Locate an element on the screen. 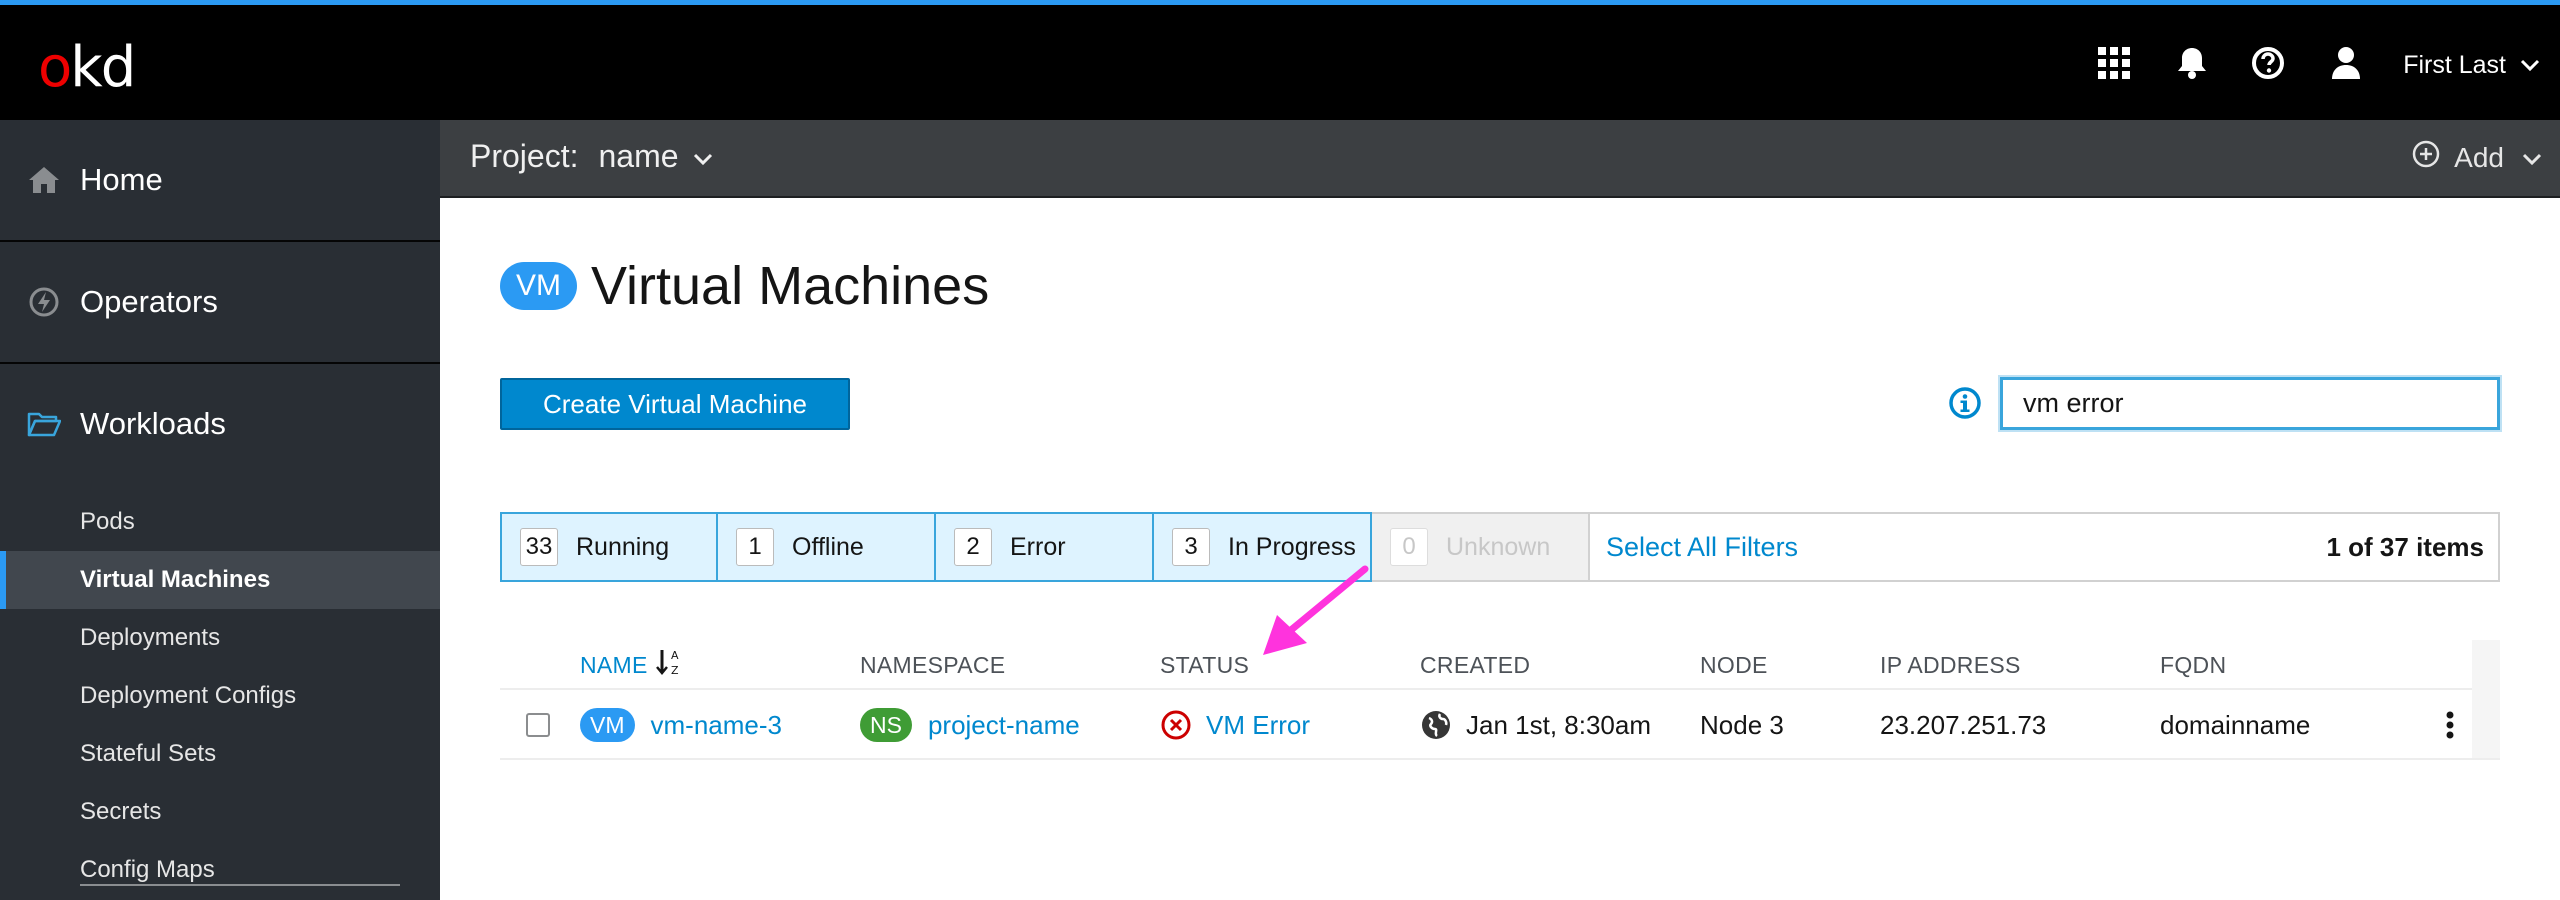 The image size is (2560, 900). filter-error: 2 Error is located at coordinates (1045, 547).